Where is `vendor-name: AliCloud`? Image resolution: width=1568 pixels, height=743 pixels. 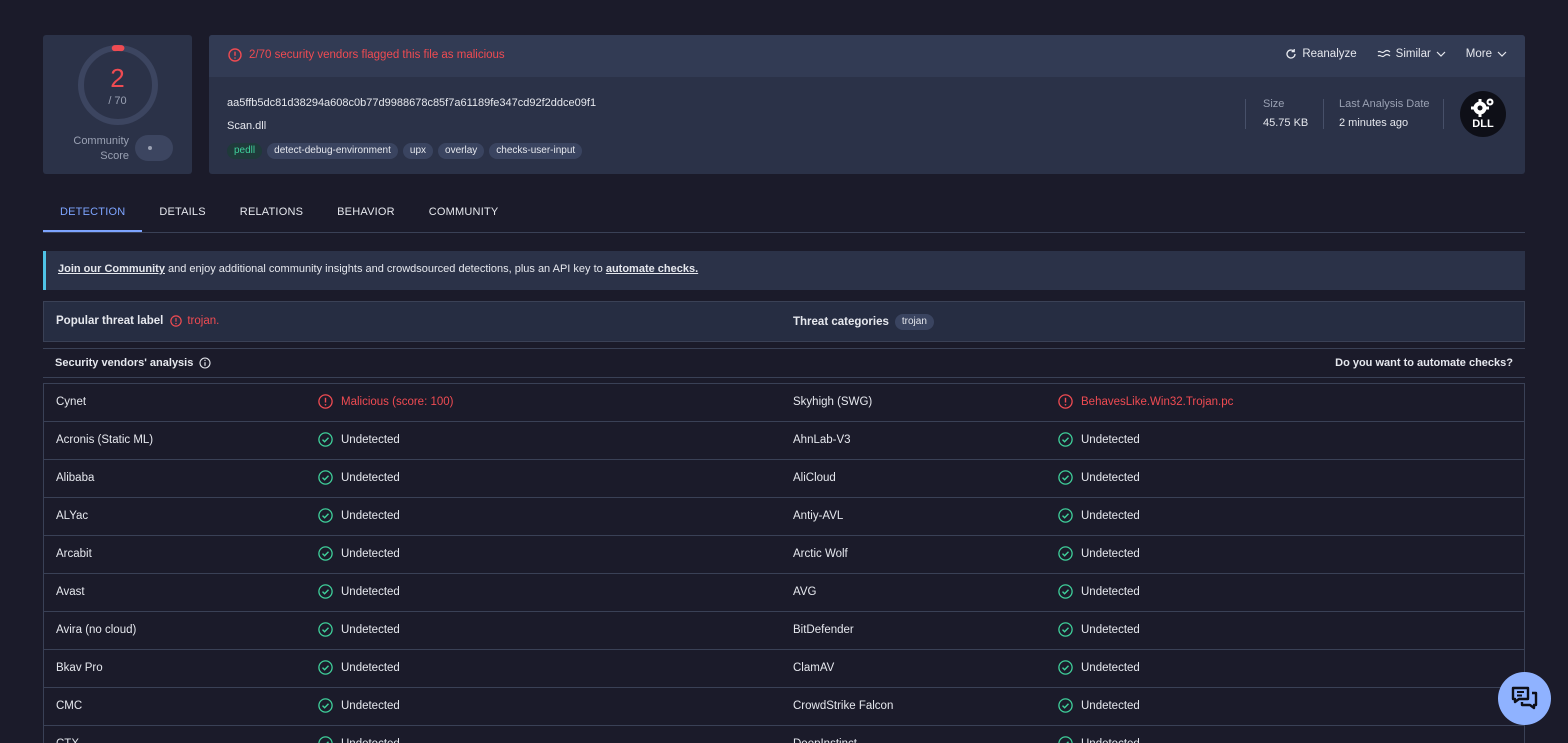
vendor-name: AliCloud is located at coordinates (814, 478).